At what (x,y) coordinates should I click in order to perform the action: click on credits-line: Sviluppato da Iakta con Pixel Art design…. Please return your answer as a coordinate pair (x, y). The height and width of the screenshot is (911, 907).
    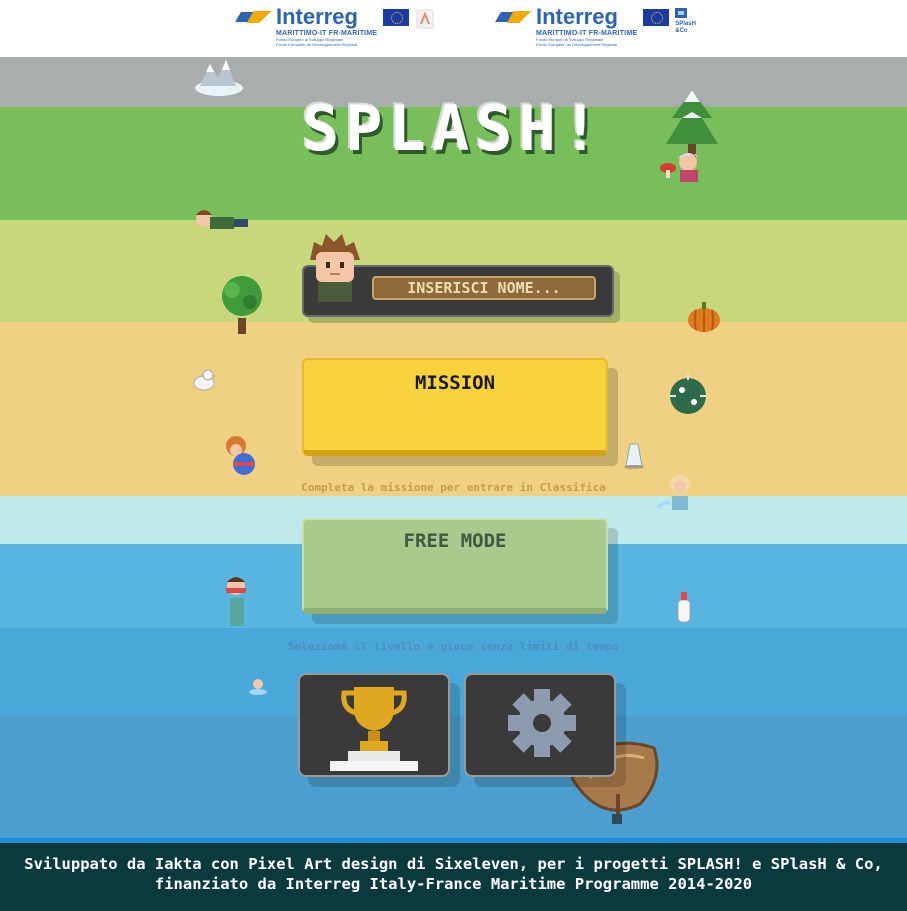
    Looking at the image, I should click on (453, 864).